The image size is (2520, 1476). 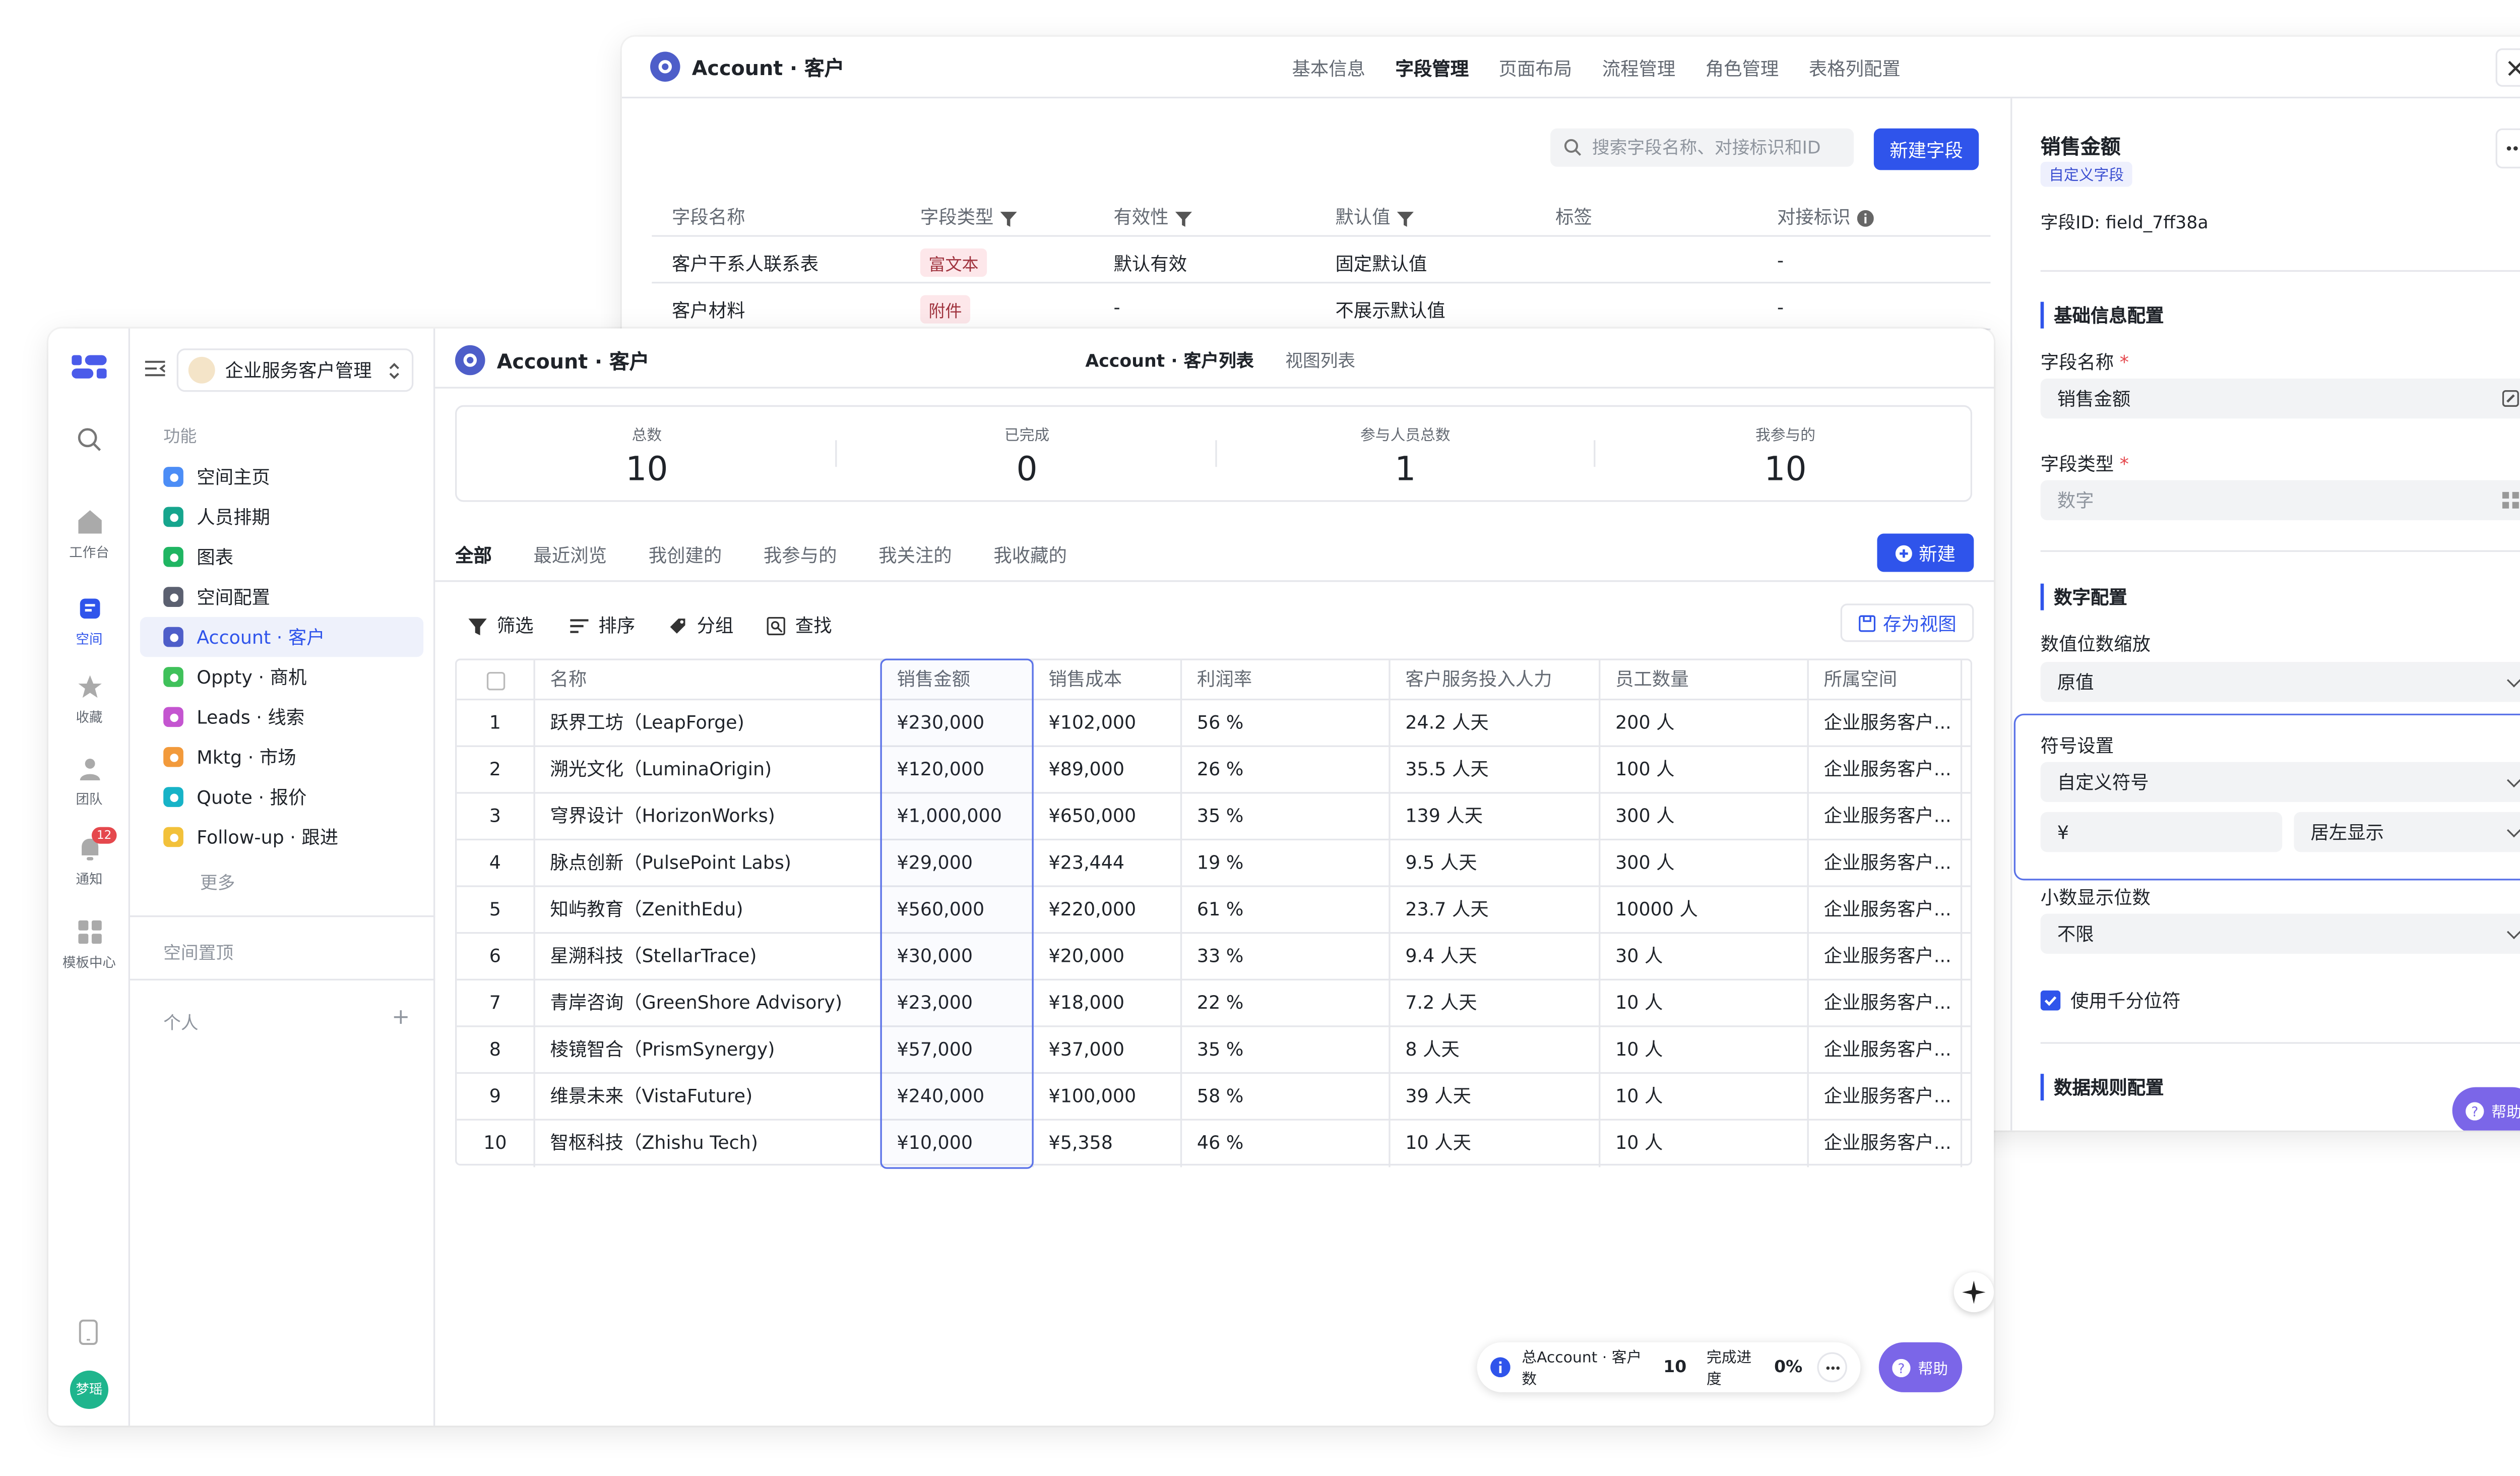 I want to click on rail-team: 团队, so click(x=89, y=782).